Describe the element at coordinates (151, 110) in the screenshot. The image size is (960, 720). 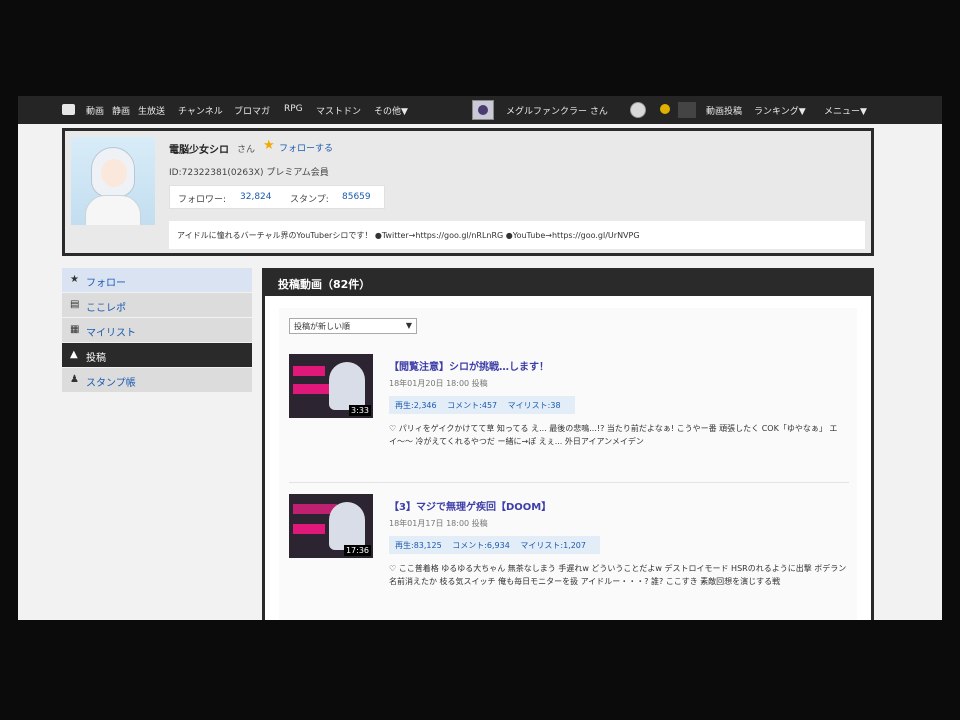
I see `nav-item-live: 生放送` at that location.